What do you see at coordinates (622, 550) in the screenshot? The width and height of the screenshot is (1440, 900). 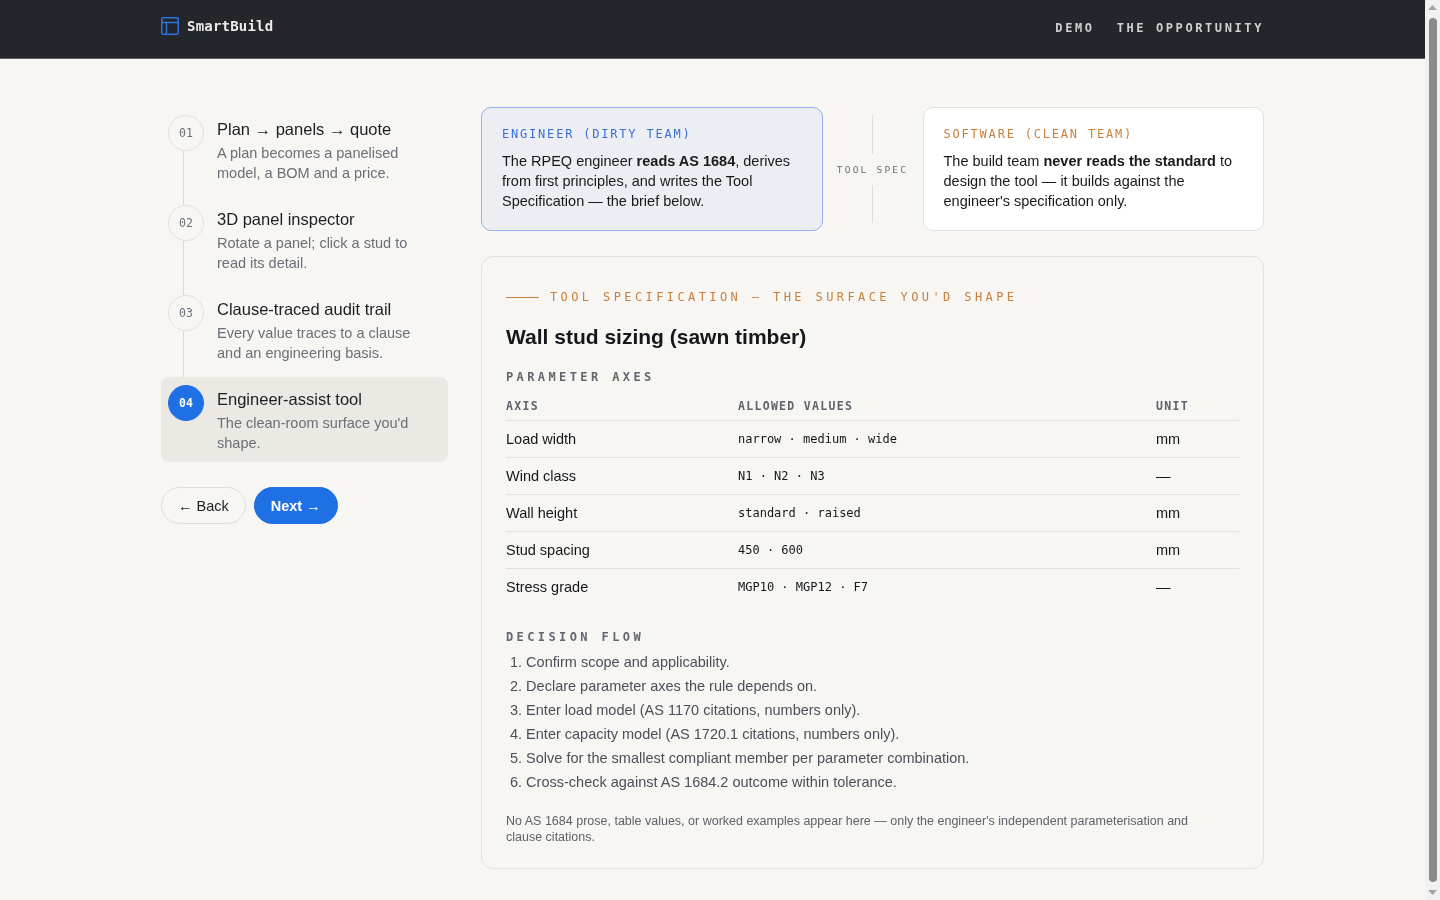 I see `table-cell: Stud spacing` at bounding box center [622, 550].